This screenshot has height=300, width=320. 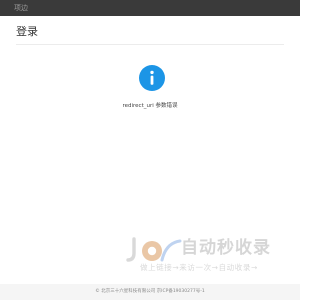 I want to click on info-icon, so click(x=152, y=78).